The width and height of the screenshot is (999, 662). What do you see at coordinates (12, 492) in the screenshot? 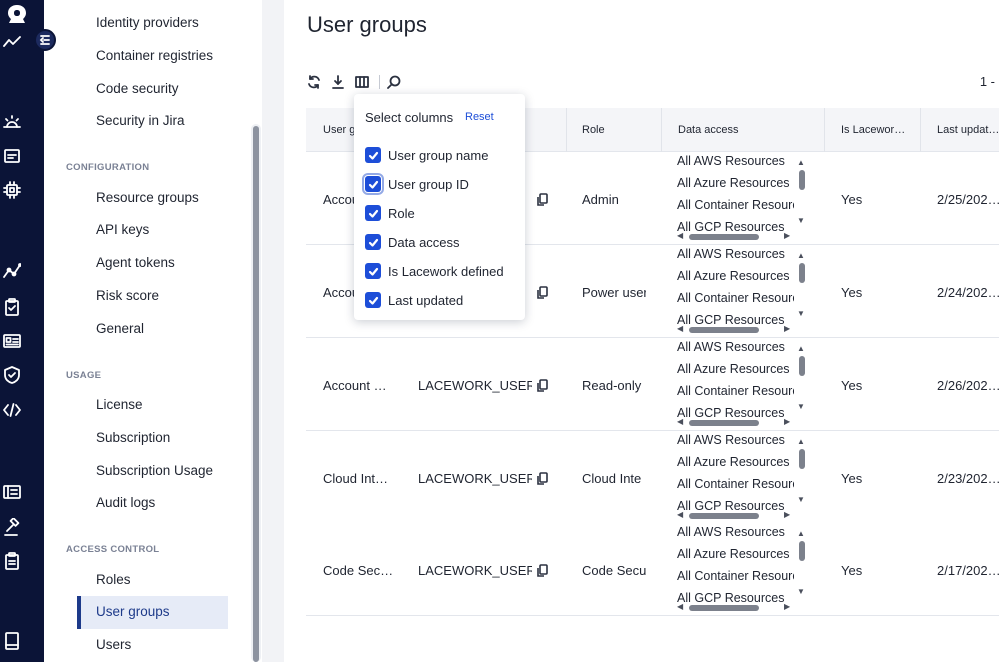
I see `reports-icon` at bounding box center [12, 492].